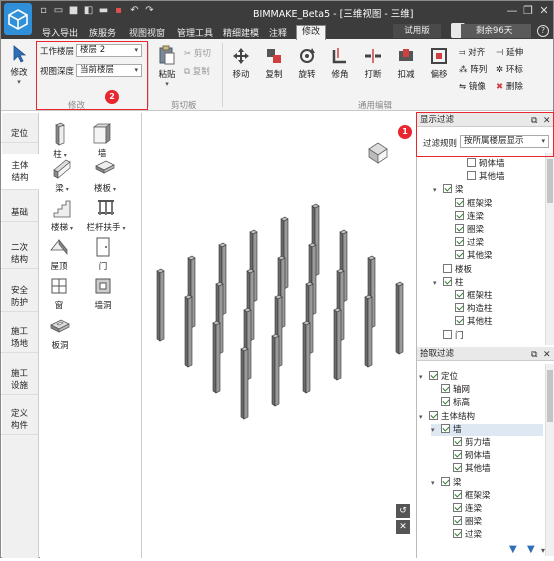 The width and height of the screenshot is (554, 561). I want to click on filter-rule-select: 按所属楼层显示 ▾, so click(504, 141).